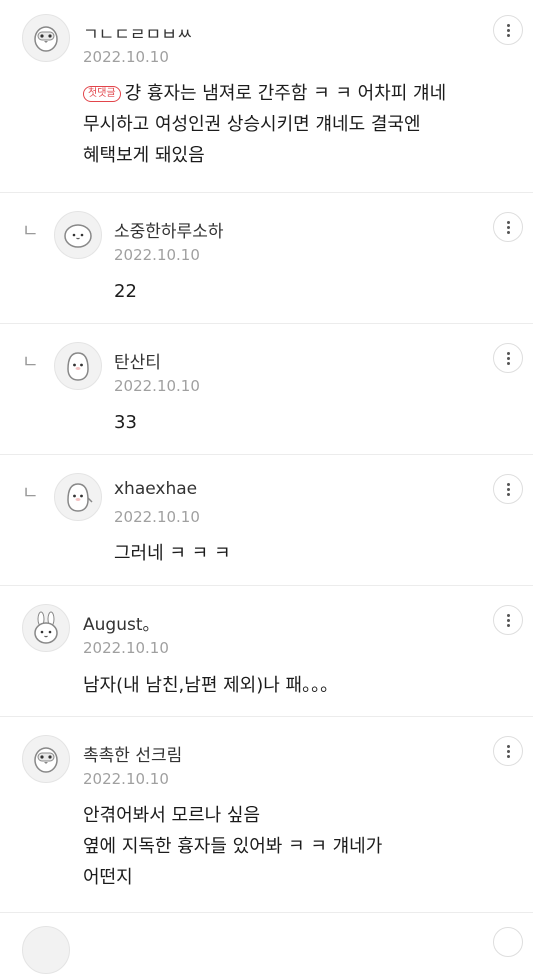  I want to click on reply-item: ㄴ 탄산티 2022.10.10 33, so click(266, 389).